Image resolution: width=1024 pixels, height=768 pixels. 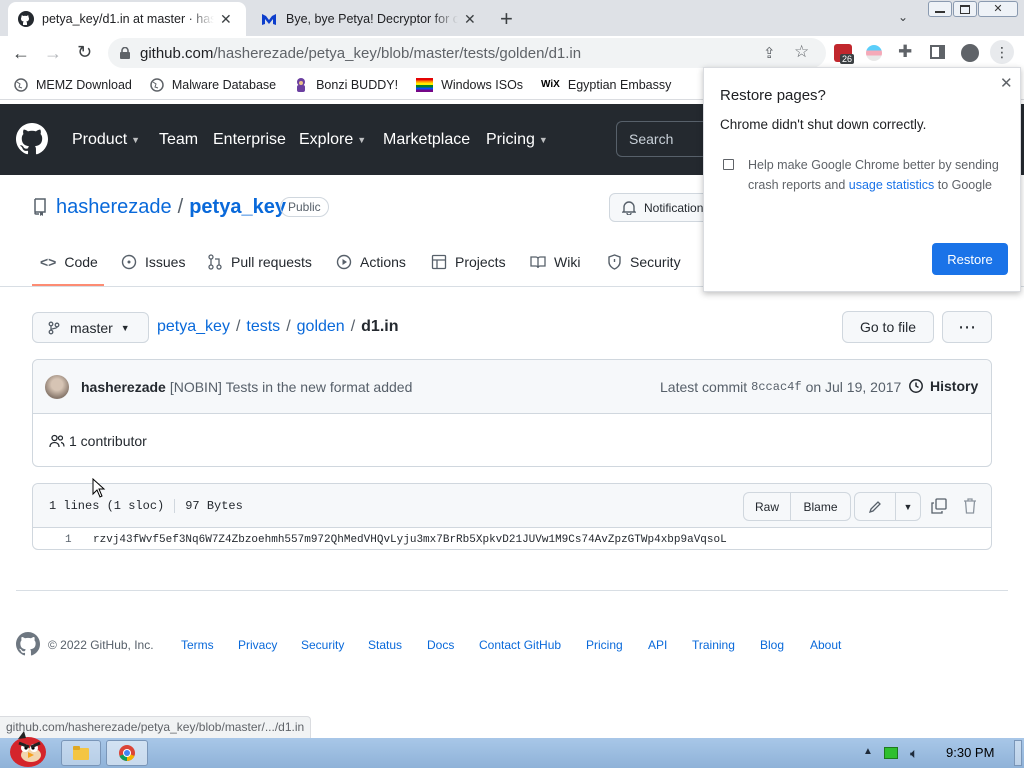 What do you see at coordinates (291, 387) in the screenshot?
I see `commit-message-link: [NOBIN] Tests in the new format added` at bounding box center [291, 387].